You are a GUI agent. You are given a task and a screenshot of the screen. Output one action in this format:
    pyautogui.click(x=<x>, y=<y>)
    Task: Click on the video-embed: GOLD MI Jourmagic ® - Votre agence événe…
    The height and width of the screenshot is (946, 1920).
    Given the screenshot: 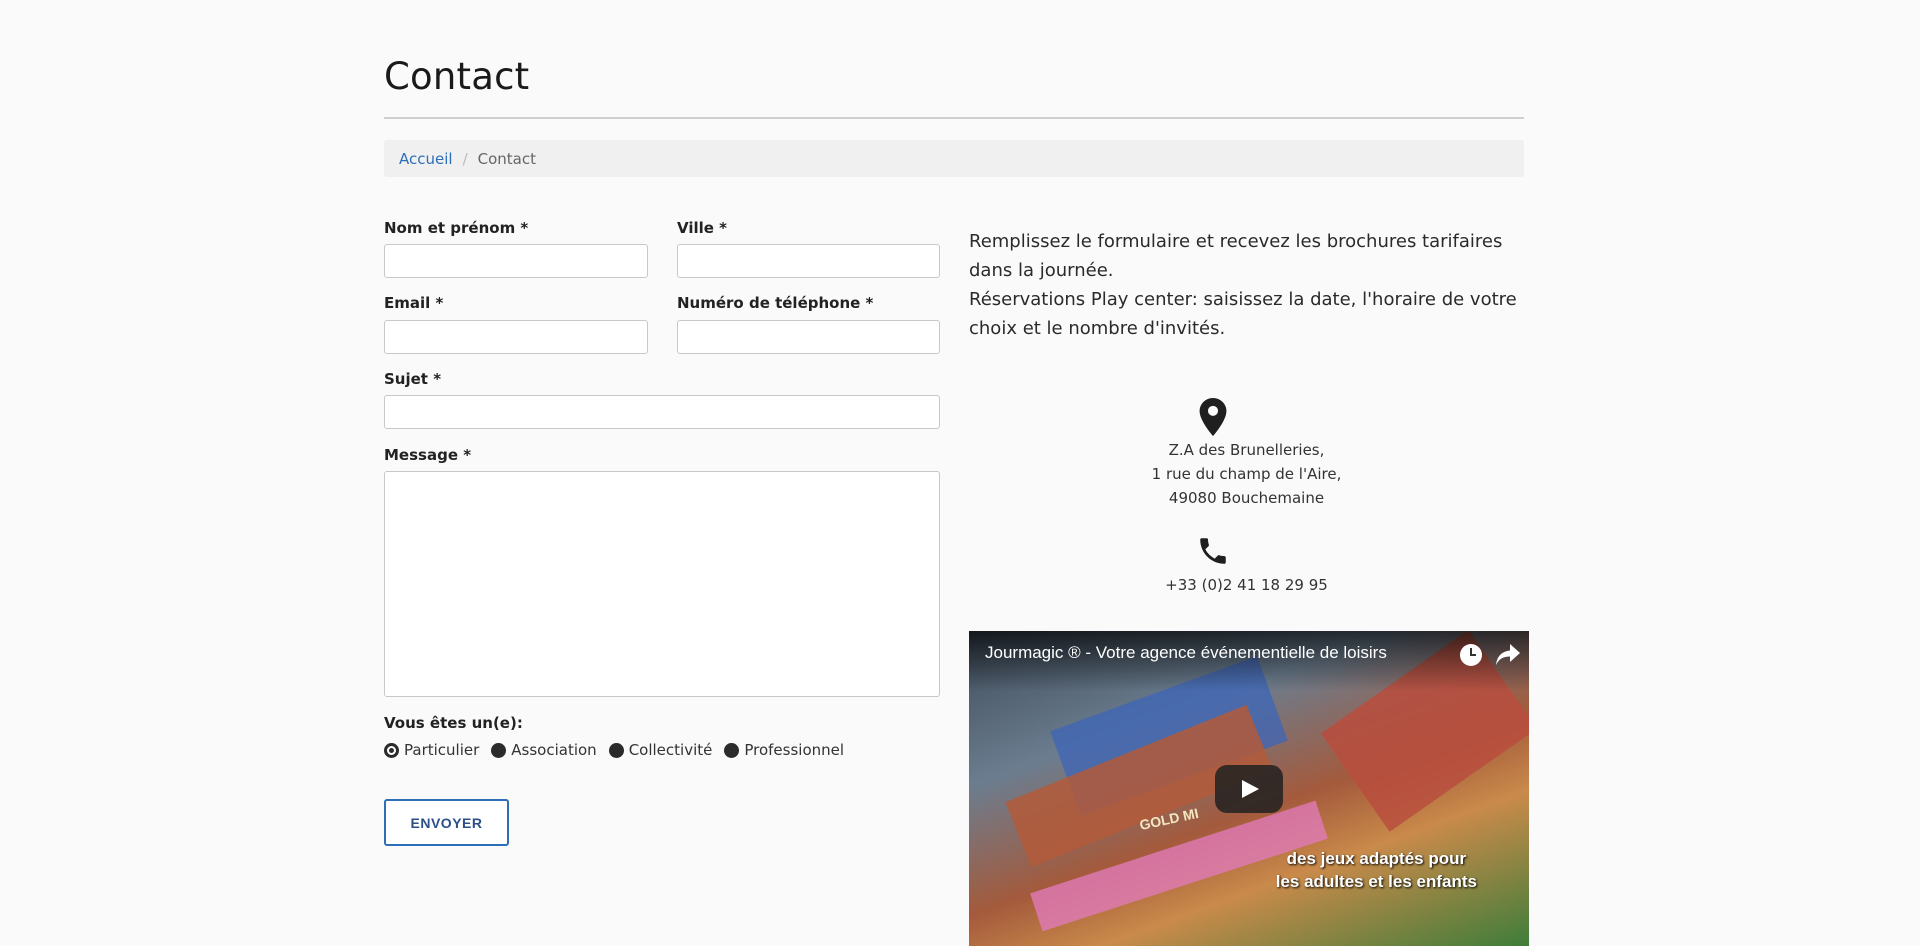 What is the action you would take?
    pyautogui.click(x=1249, y=788)
    